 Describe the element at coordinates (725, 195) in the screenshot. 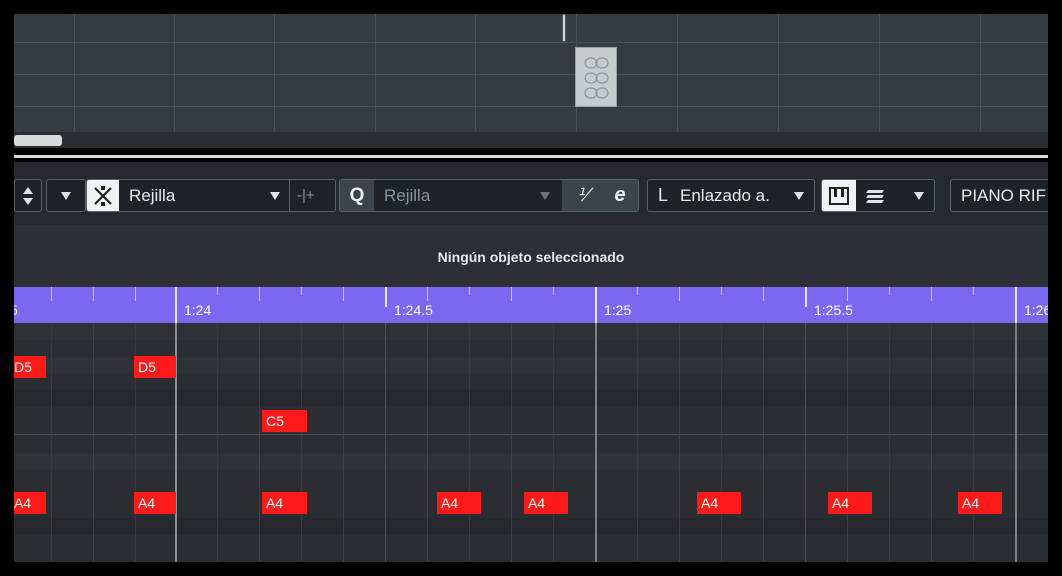

I see `length-quantize-label: Enlazado a.` at that location.